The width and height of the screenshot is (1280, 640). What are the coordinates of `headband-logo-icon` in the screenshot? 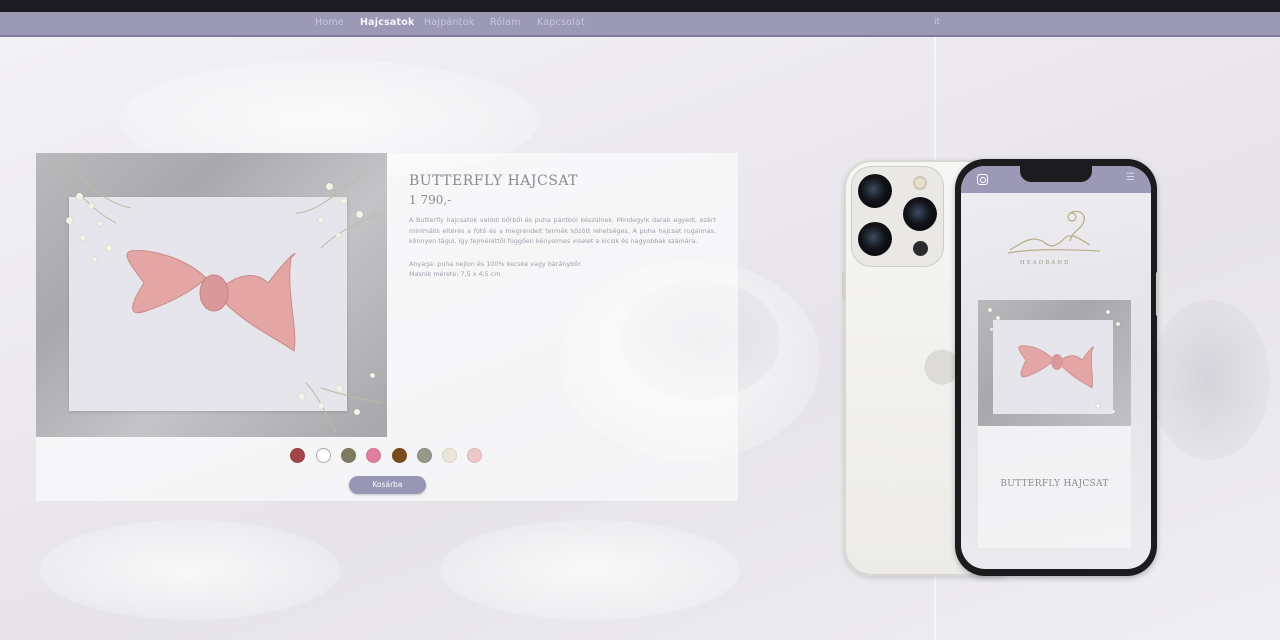 It's located at (1054, 232).